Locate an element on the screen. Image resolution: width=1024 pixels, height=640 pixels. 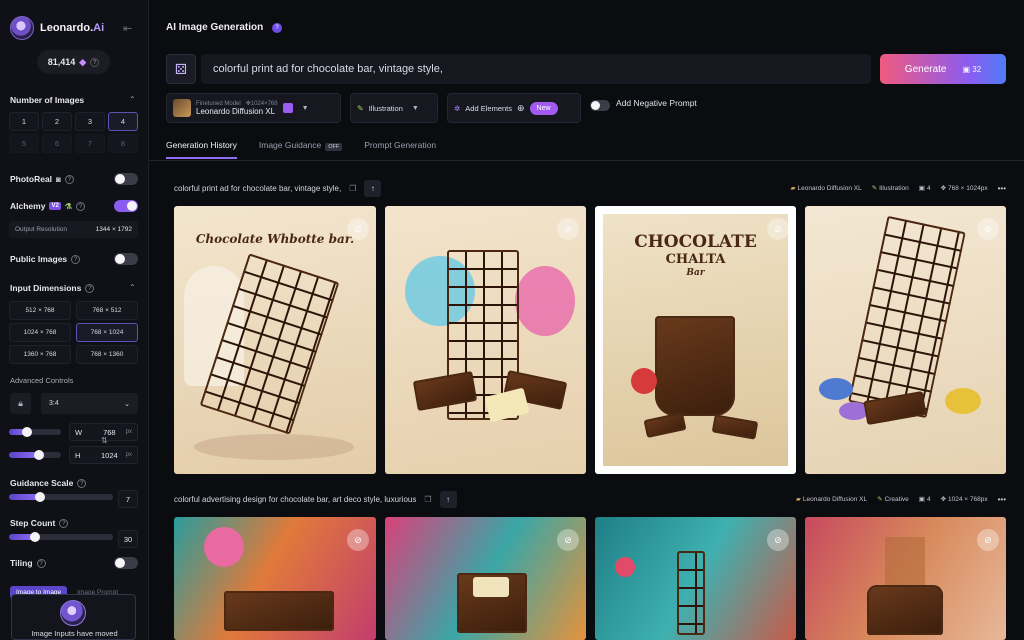
number-of-images-grid: 1234 5678 is located at coordinates (73, 132).